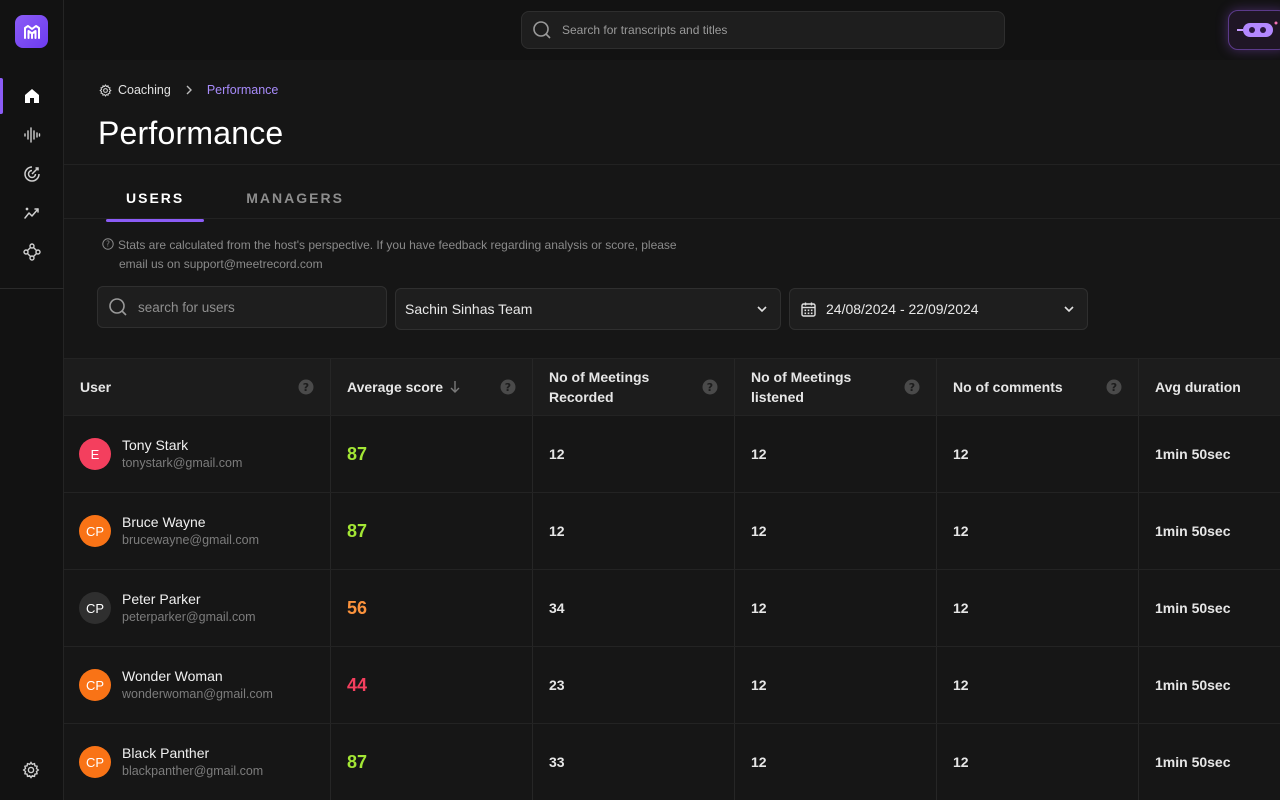  Describe the element at coordinates (190, 522) in the screenshot. I see `user-name: Bruce Wayne` at that location.